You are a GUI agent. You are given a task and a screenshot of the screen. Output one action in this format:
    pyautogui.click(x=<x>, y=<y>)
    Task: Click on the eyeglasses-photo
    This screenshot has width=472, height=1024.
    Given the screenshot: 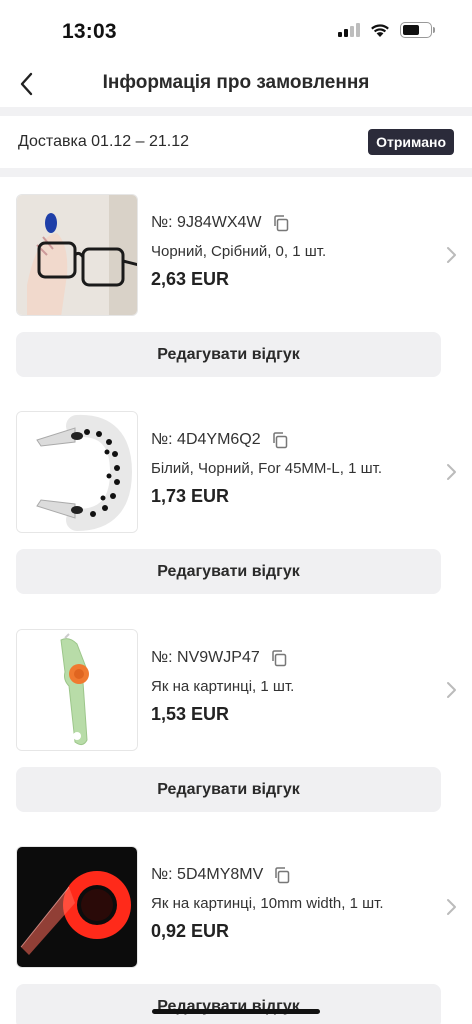 What is the action you would take?
    pyautogui.click(x=77, y=255)
    